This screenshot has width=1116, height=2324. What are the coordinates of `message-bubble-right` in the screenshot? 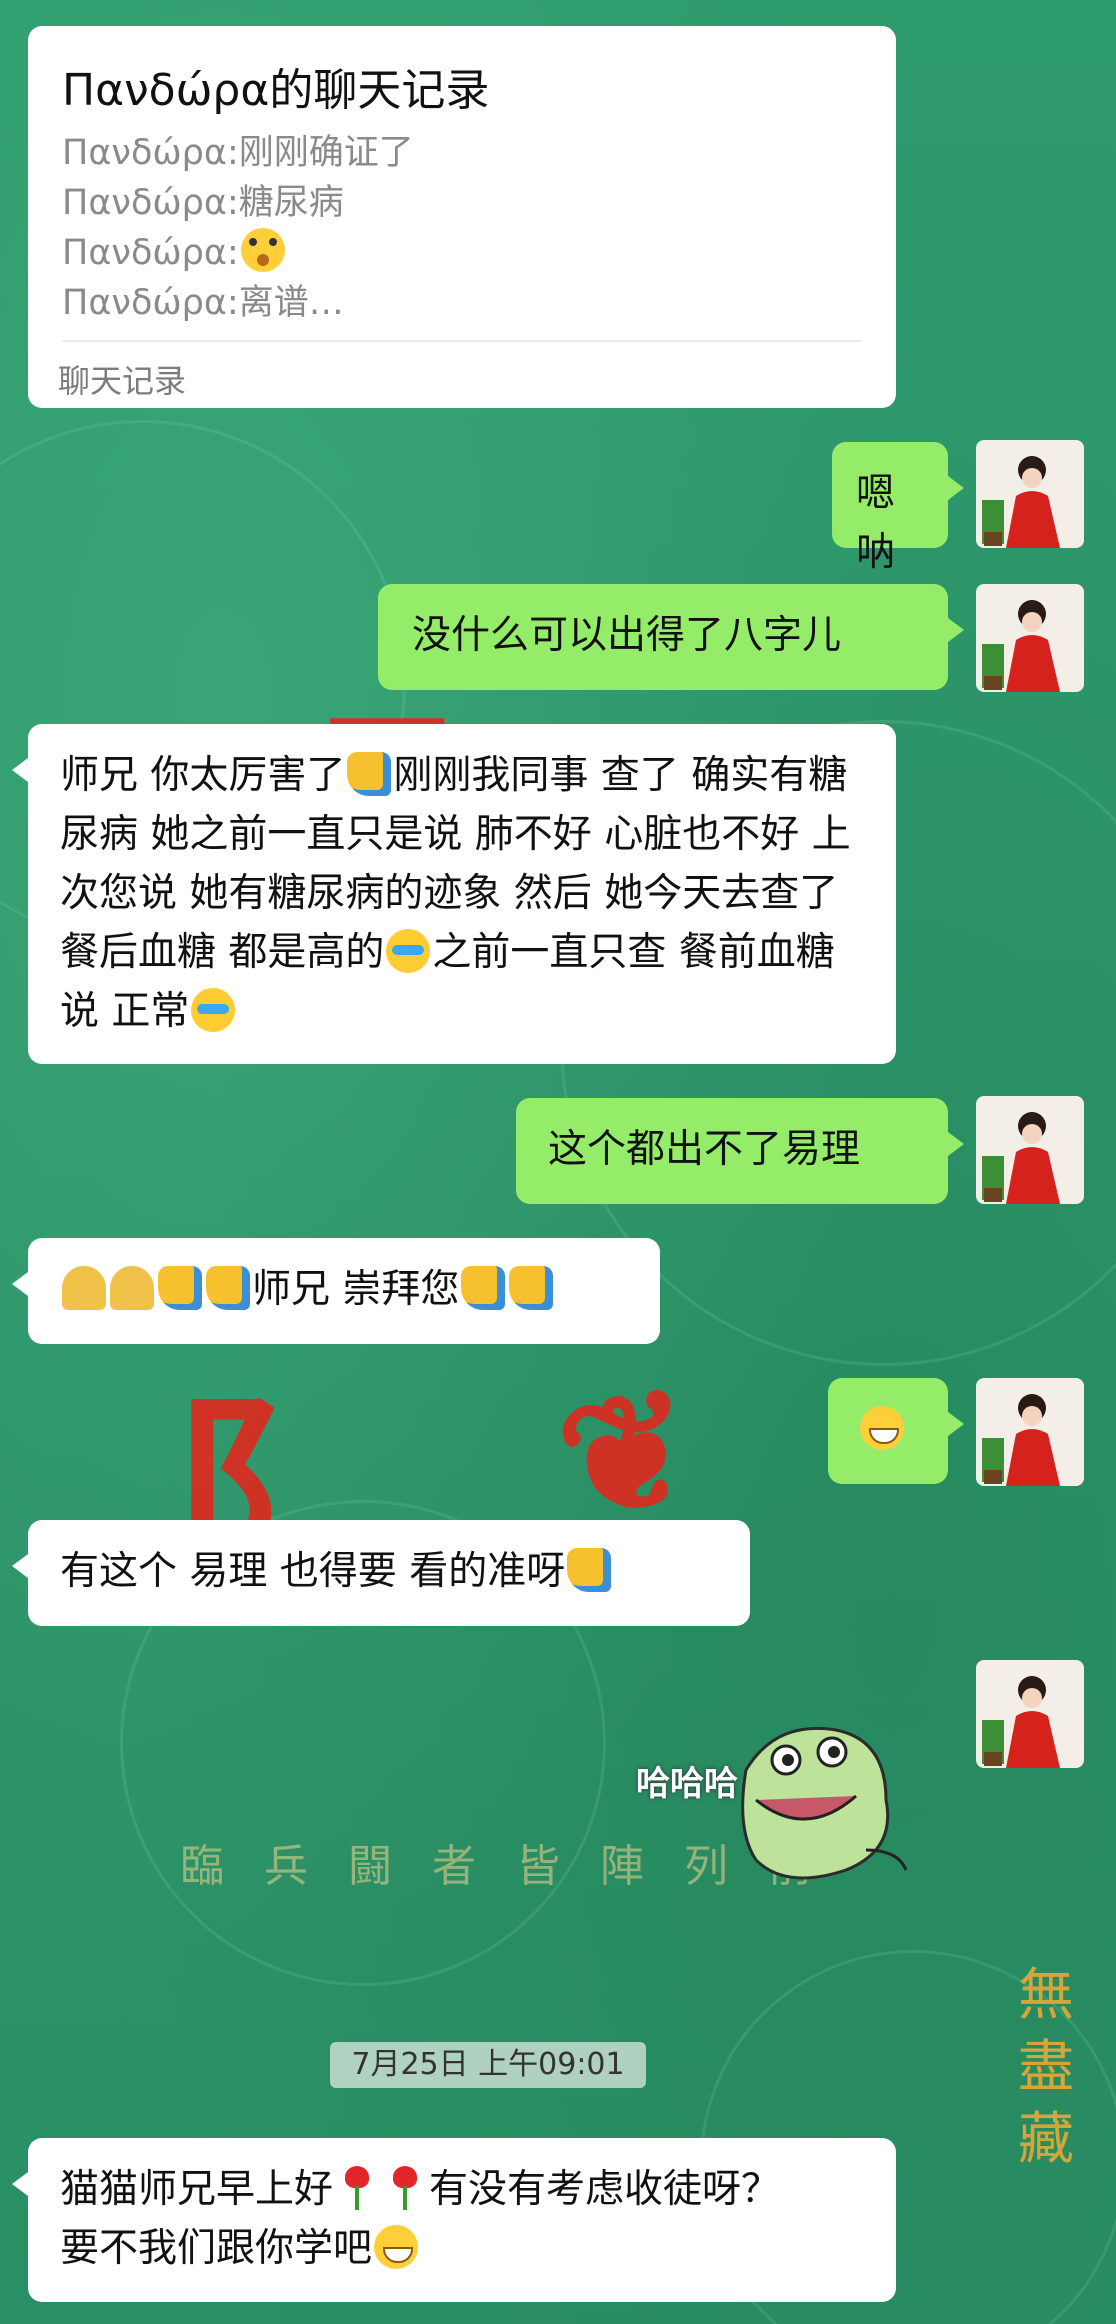 It's located at (896, 1431).